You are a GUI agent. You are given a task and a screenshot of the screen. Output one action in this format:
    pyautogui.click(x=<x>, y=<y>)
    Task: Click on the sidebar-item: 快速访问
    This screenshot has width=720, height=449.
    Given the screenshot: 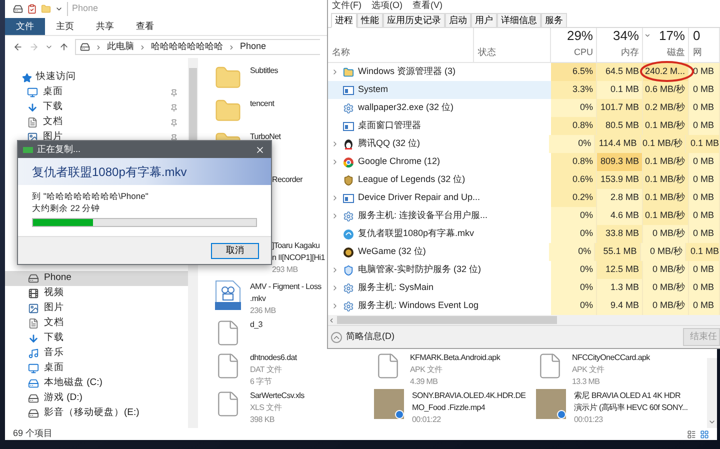 What is the action you would take?
    pyautogui.click(x=96, y=77)
    